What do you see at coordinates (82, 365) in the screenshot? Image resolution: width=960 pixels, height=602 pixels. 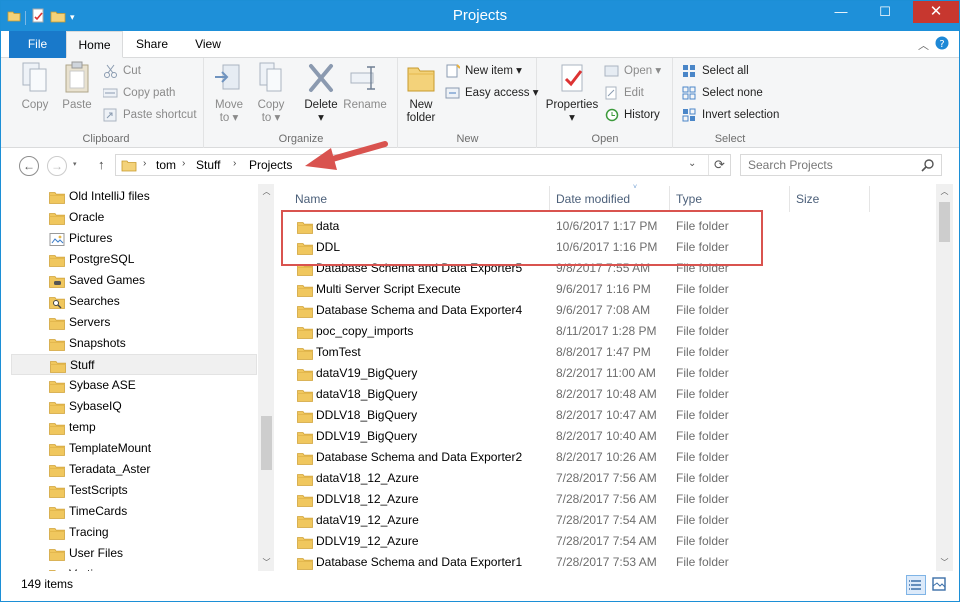 I see `tree-item-label: Stuff` at bounding box center [82, 365].